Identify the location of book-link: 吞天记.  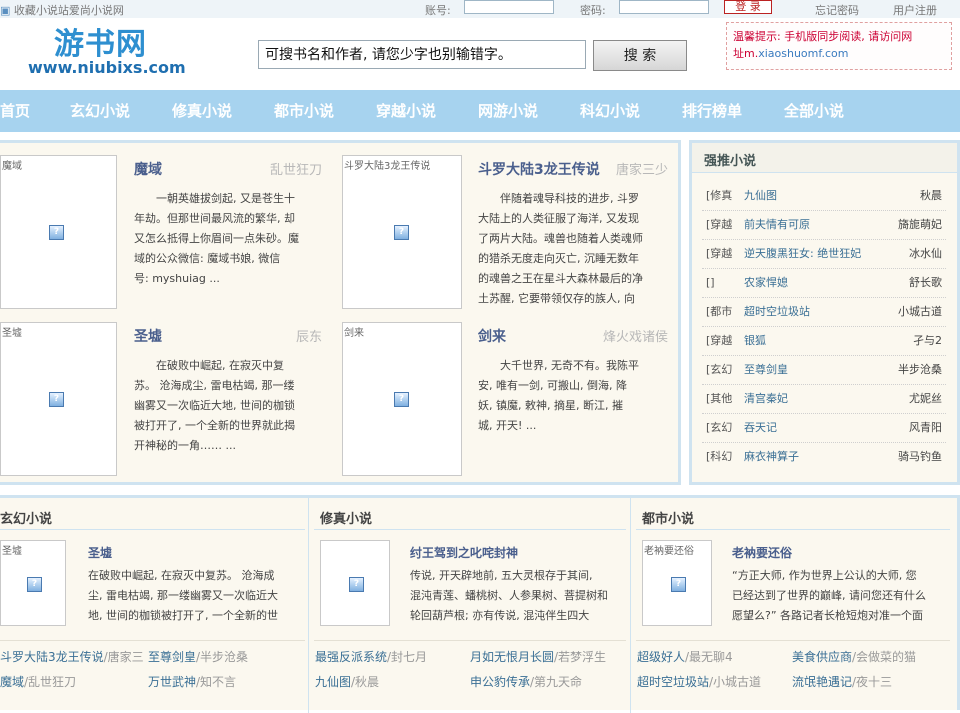
(760, 427).